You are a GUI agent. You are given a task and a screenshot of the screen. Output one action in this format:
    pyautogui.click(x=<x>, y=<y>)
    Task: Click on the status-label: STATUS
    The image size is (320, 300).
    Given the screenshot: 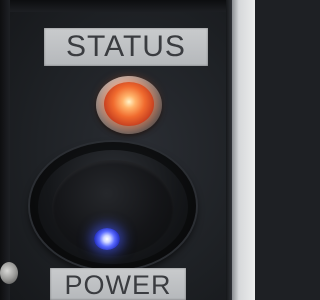 What is the action you would take?
    pyautogui.click(x=126, y=47)
    